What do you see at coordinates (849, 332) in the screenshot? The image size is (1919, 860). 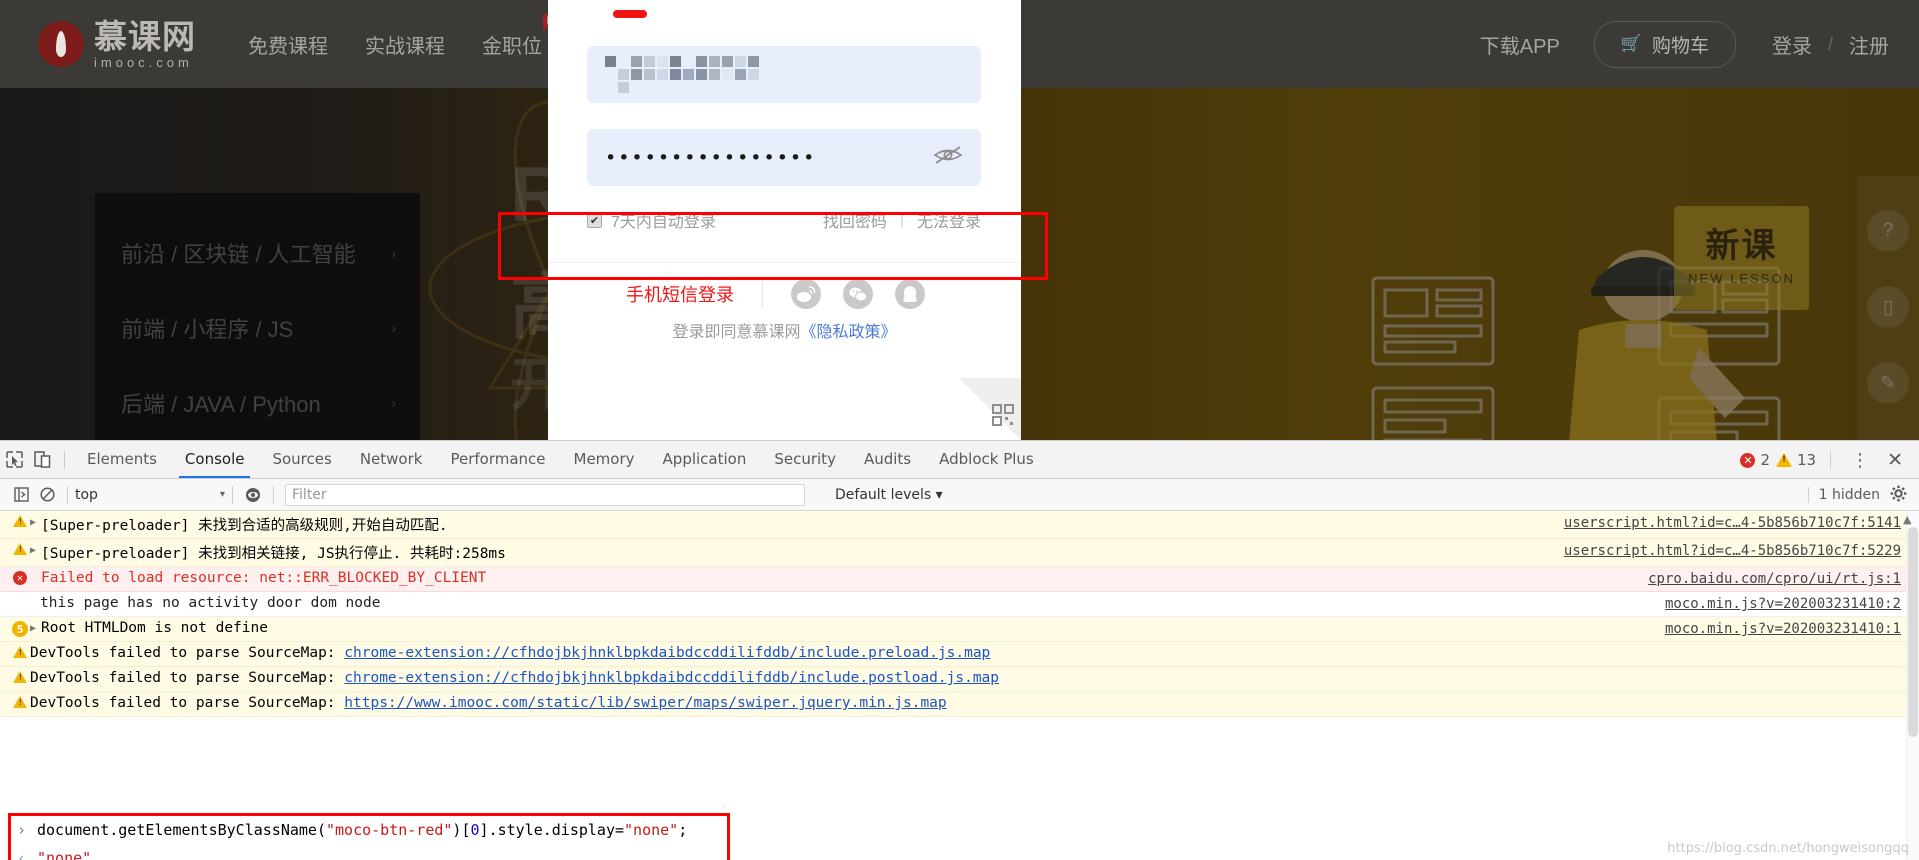 I see `privacy-policy-link: 《隐私政策》` at bounding box center [849, 332].